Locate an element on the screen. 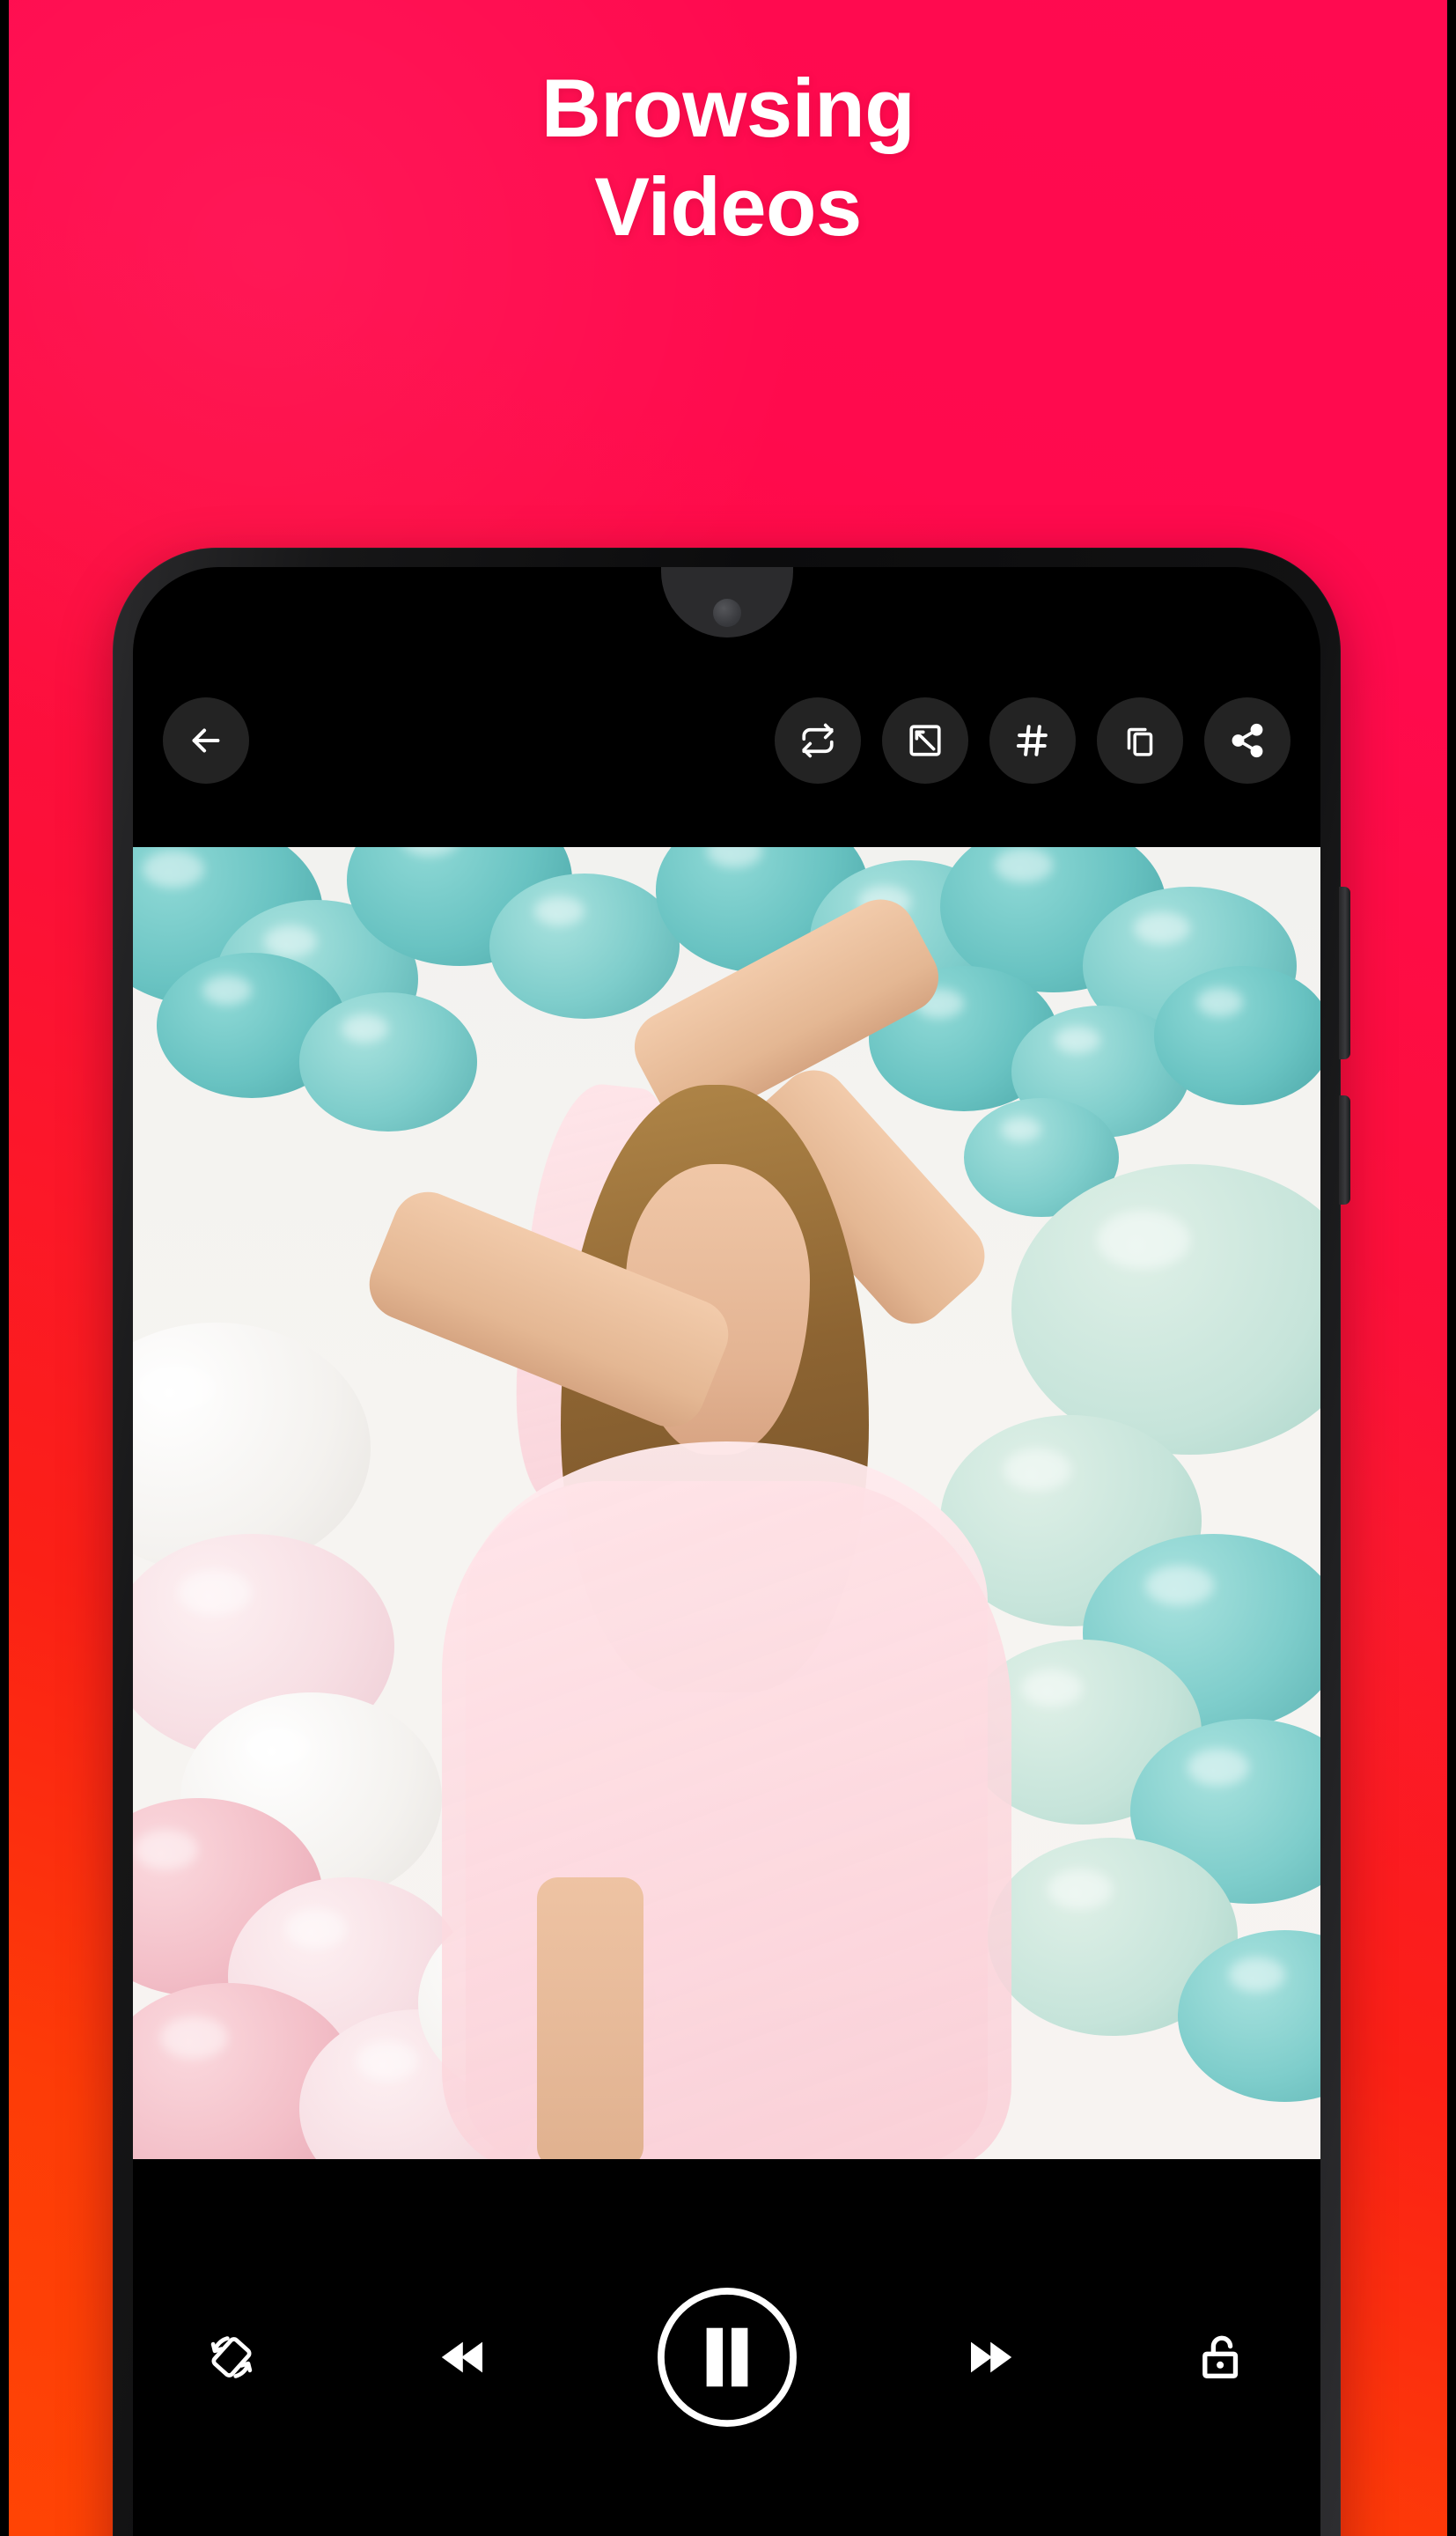 Image resolution: width=1456 pixels, height=2536 pixels. toolbar-actions is located at coordinates (1033, 740).